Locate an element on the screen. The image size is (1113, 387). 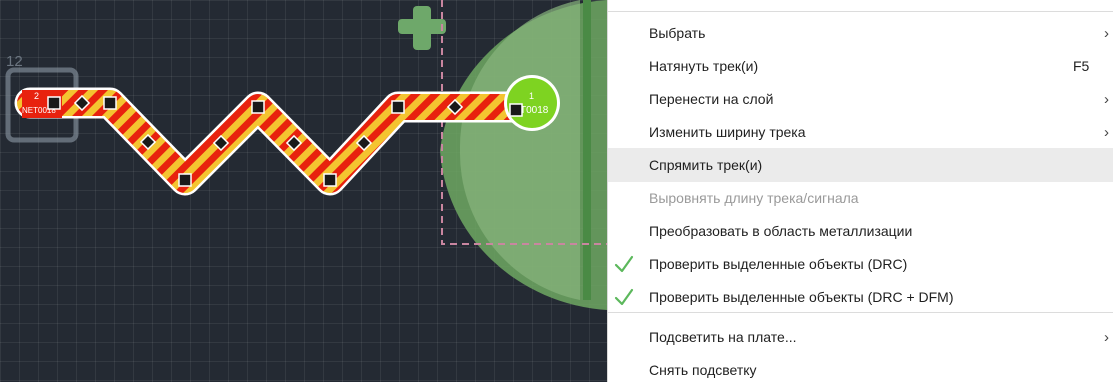
board-pad-semicircle is located at coordinates (523, 155).